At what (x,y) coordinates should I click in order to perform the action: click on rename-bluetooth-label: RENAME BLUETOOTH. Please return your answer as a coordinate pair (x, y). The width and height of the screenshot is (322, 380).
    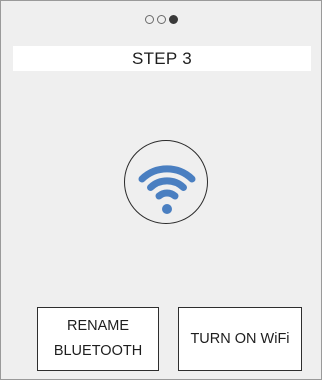
    Looking at the image, I should click on (98, 338).